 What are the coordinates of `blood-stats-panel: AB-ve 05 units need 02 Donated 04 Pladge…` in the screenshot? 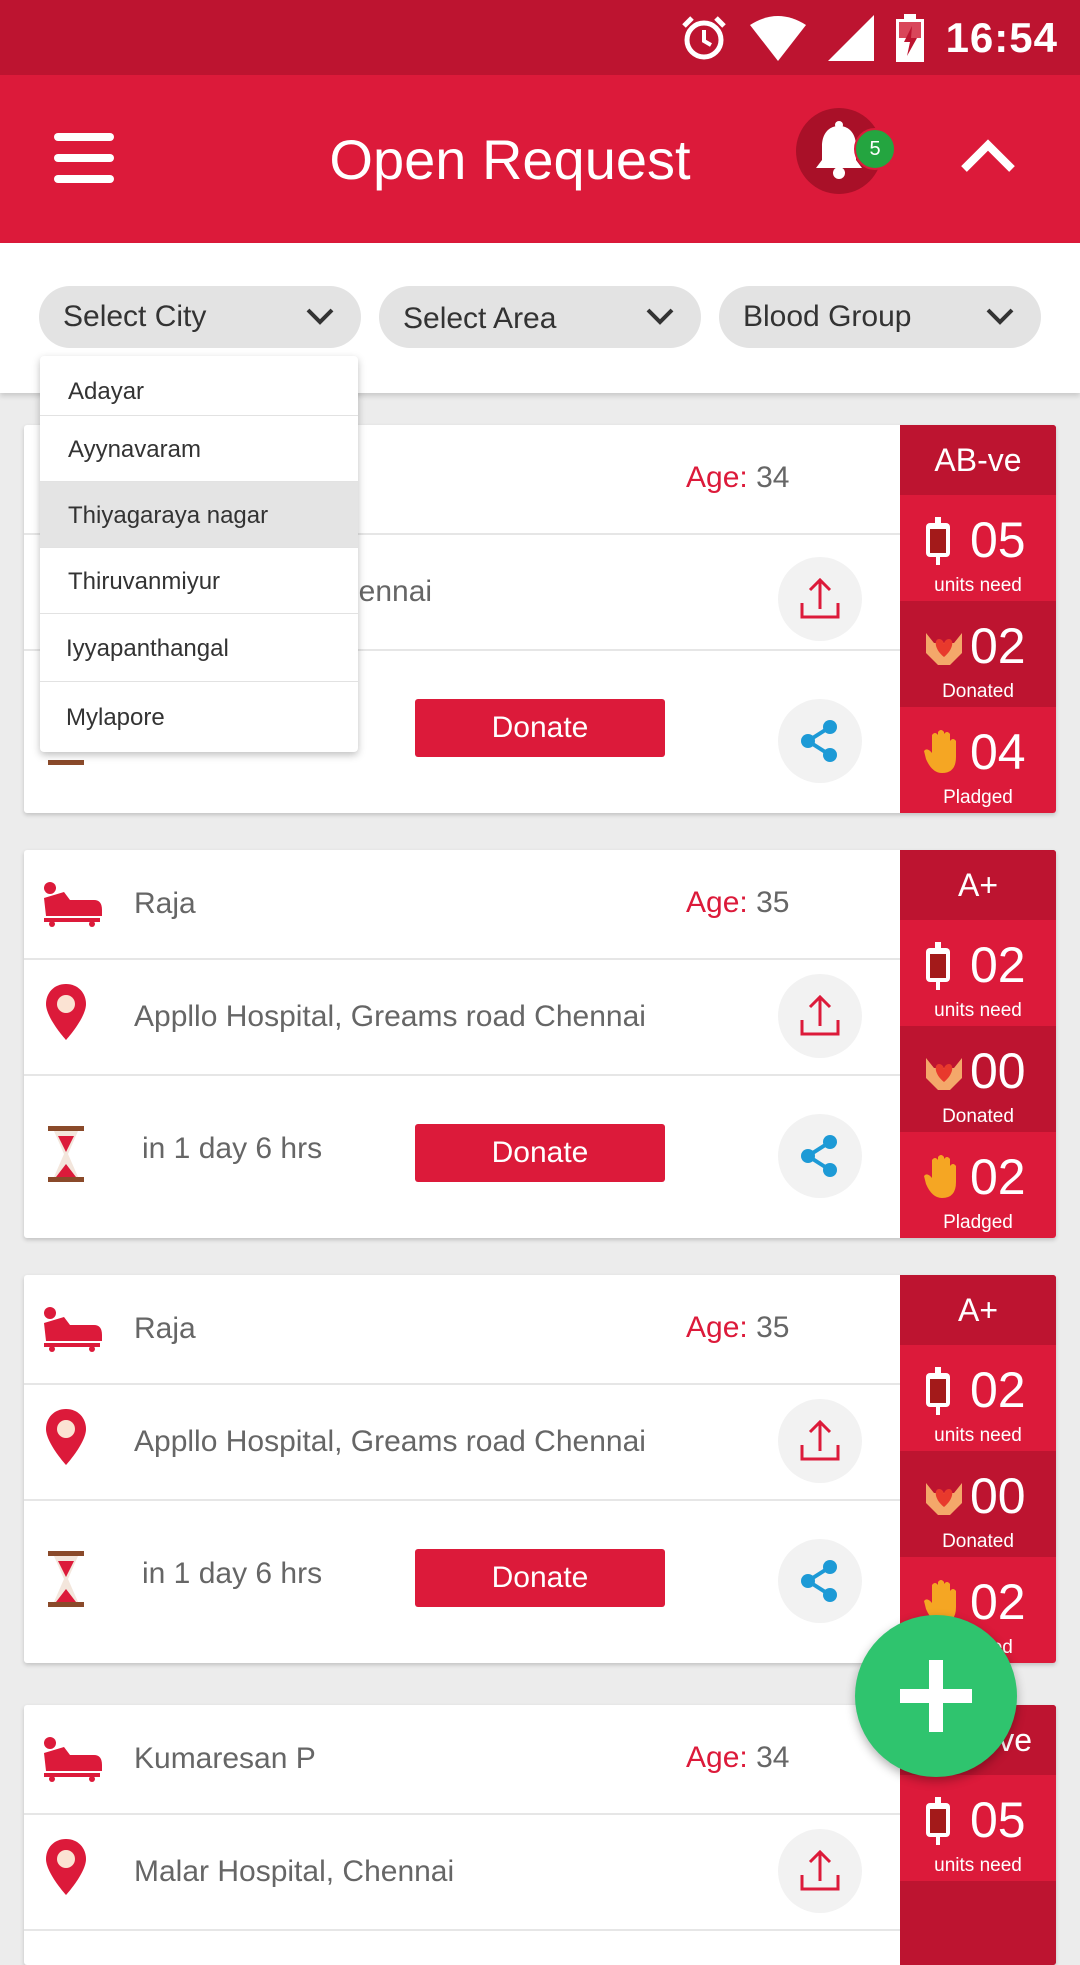 It's located at (978, 619).